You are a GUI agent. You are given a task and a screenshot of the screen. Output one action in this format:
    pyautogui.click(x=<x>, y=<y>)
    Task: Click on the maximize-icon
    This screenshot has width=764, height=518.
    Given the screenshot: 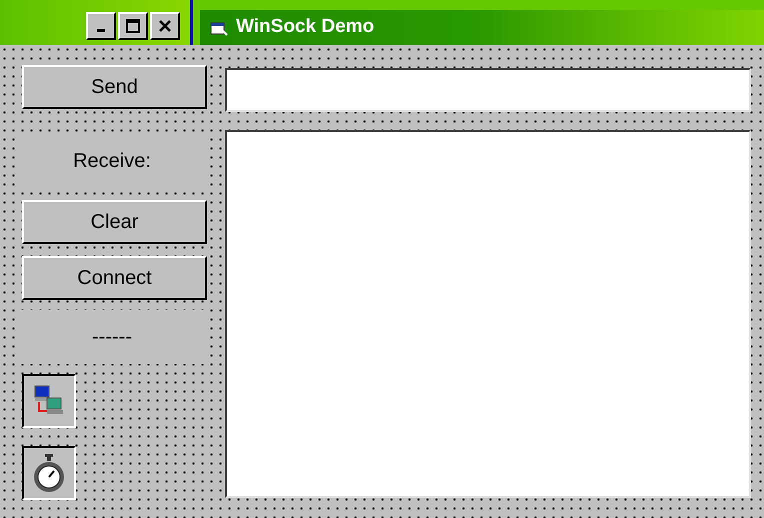 What is the action you would take?
    pyautogui.click(x=133, y=25)
    